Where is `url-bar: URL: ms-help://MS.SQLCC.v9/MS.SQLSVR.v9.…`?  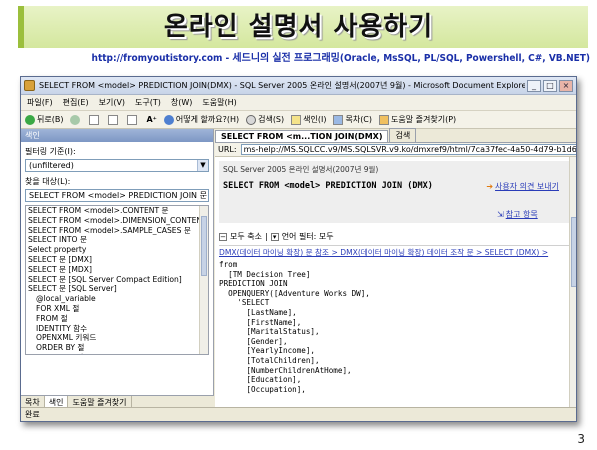 url-bar: URL: ms-help://MS.SQLCC.v9/MS.SQLSVR.v9.… is located at coordinates (395, 150).